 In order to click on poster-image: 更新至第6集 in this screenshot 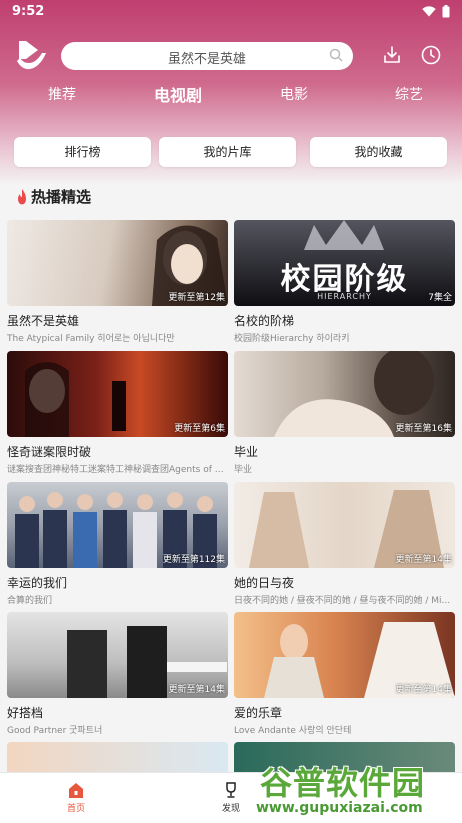, I will do `click(117, 394)`.